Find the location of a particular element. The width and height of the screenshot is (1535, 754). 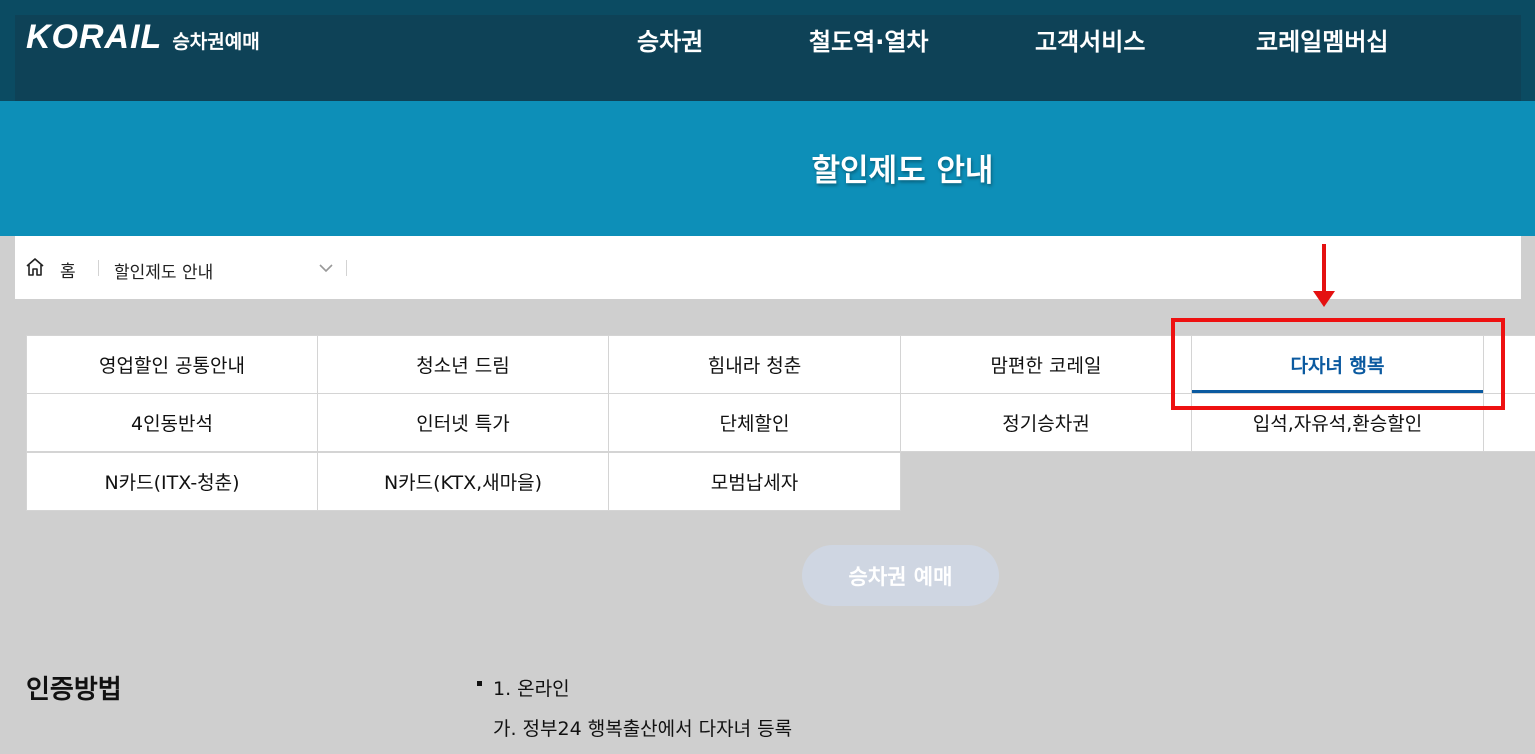

breadcrumb-current: 할인제도 안내 is located at coordinates (163, 270).